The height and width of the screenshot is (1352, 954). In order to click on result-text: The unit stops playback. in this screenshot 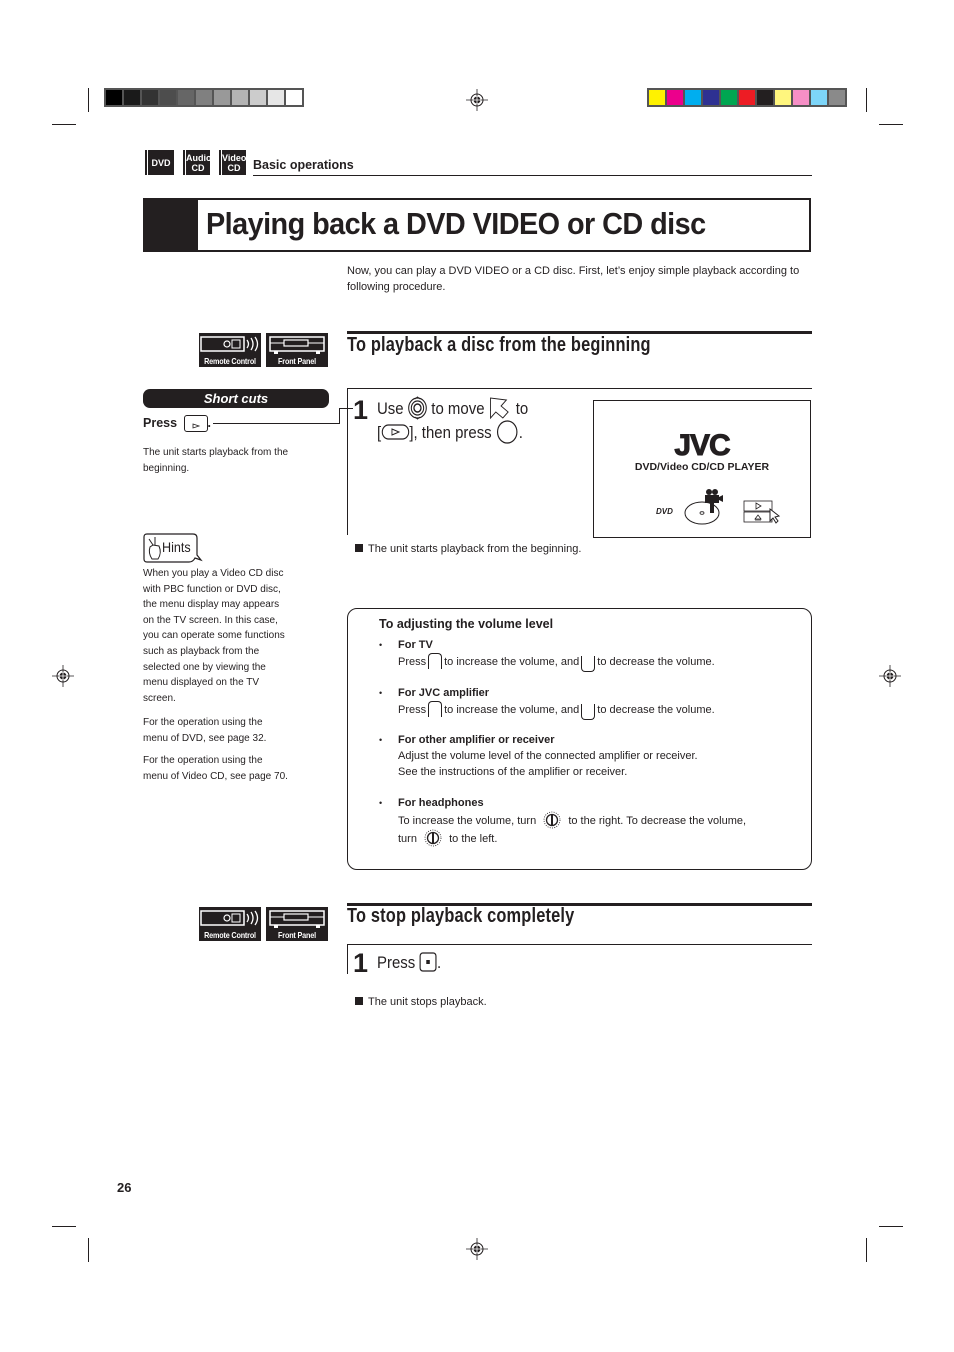, I will do `click(427, 1002)`.